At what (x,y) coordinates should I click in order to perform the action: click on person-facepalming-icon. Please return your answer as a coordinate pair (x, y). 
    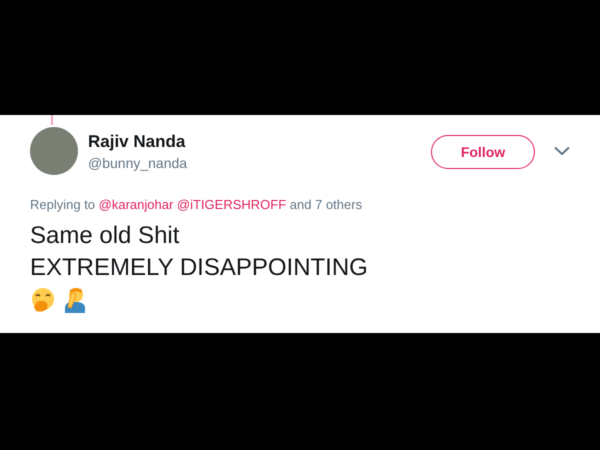
    Looking at the image, I should click on (75, 300).